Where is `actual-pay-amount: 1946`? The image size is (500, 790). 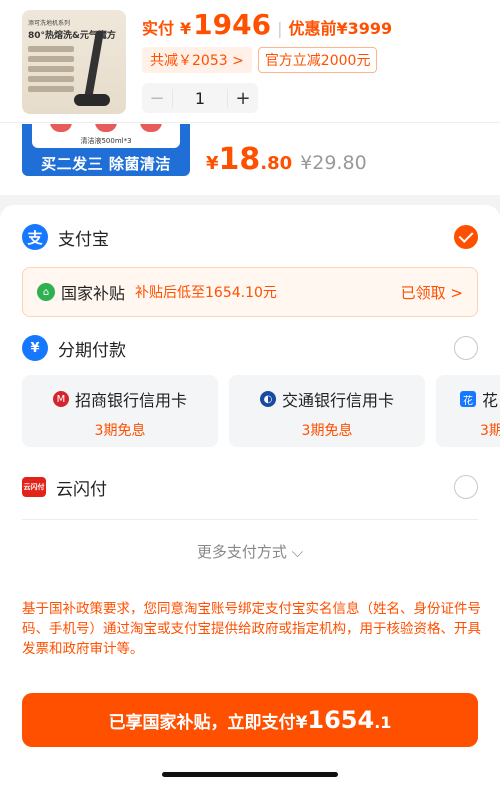 actual-pay-amount: 1946 is located at coordinates (232, 24).